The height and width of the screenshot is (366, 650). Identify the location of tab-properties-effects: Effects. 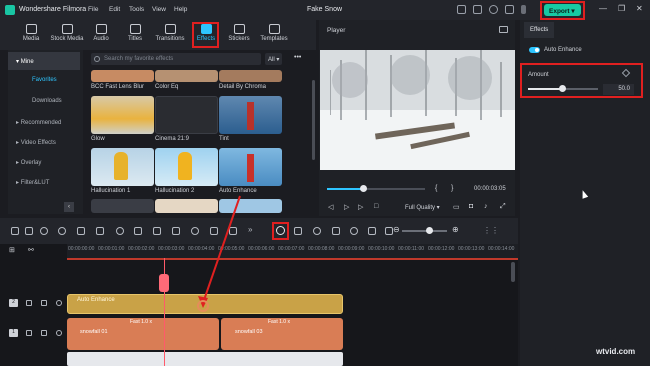
(539, 30).